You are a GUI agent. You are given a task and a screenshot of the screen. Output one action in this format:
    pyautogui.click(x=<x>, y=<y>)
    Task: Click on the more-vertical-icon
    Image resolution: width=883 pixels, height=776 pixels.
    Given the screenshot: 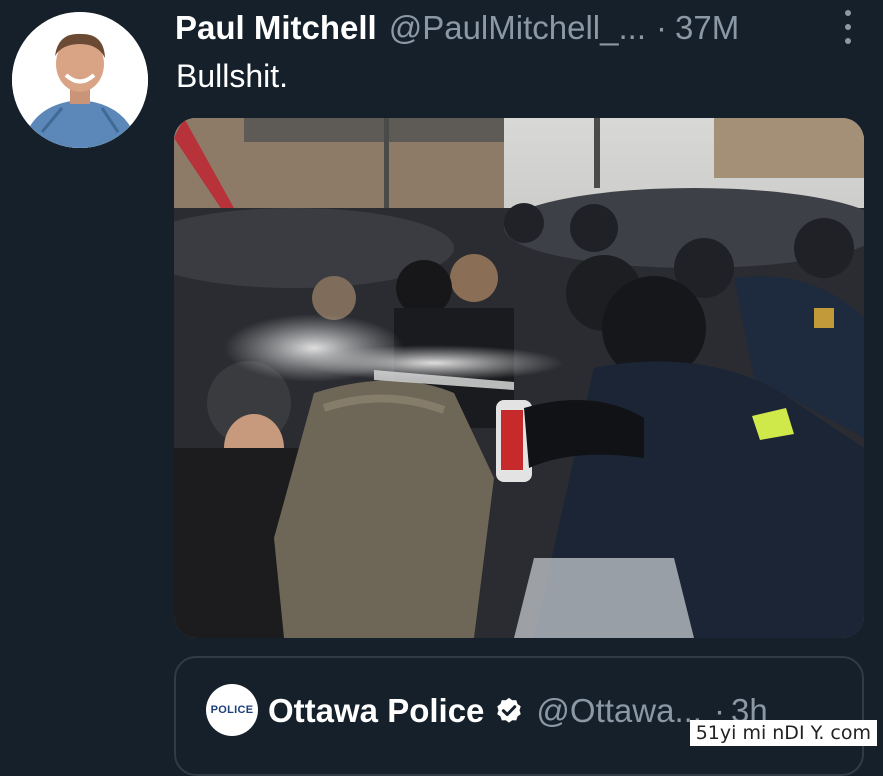 What is the action you would take?
    pyautogui.click(x=848, y=27)
    